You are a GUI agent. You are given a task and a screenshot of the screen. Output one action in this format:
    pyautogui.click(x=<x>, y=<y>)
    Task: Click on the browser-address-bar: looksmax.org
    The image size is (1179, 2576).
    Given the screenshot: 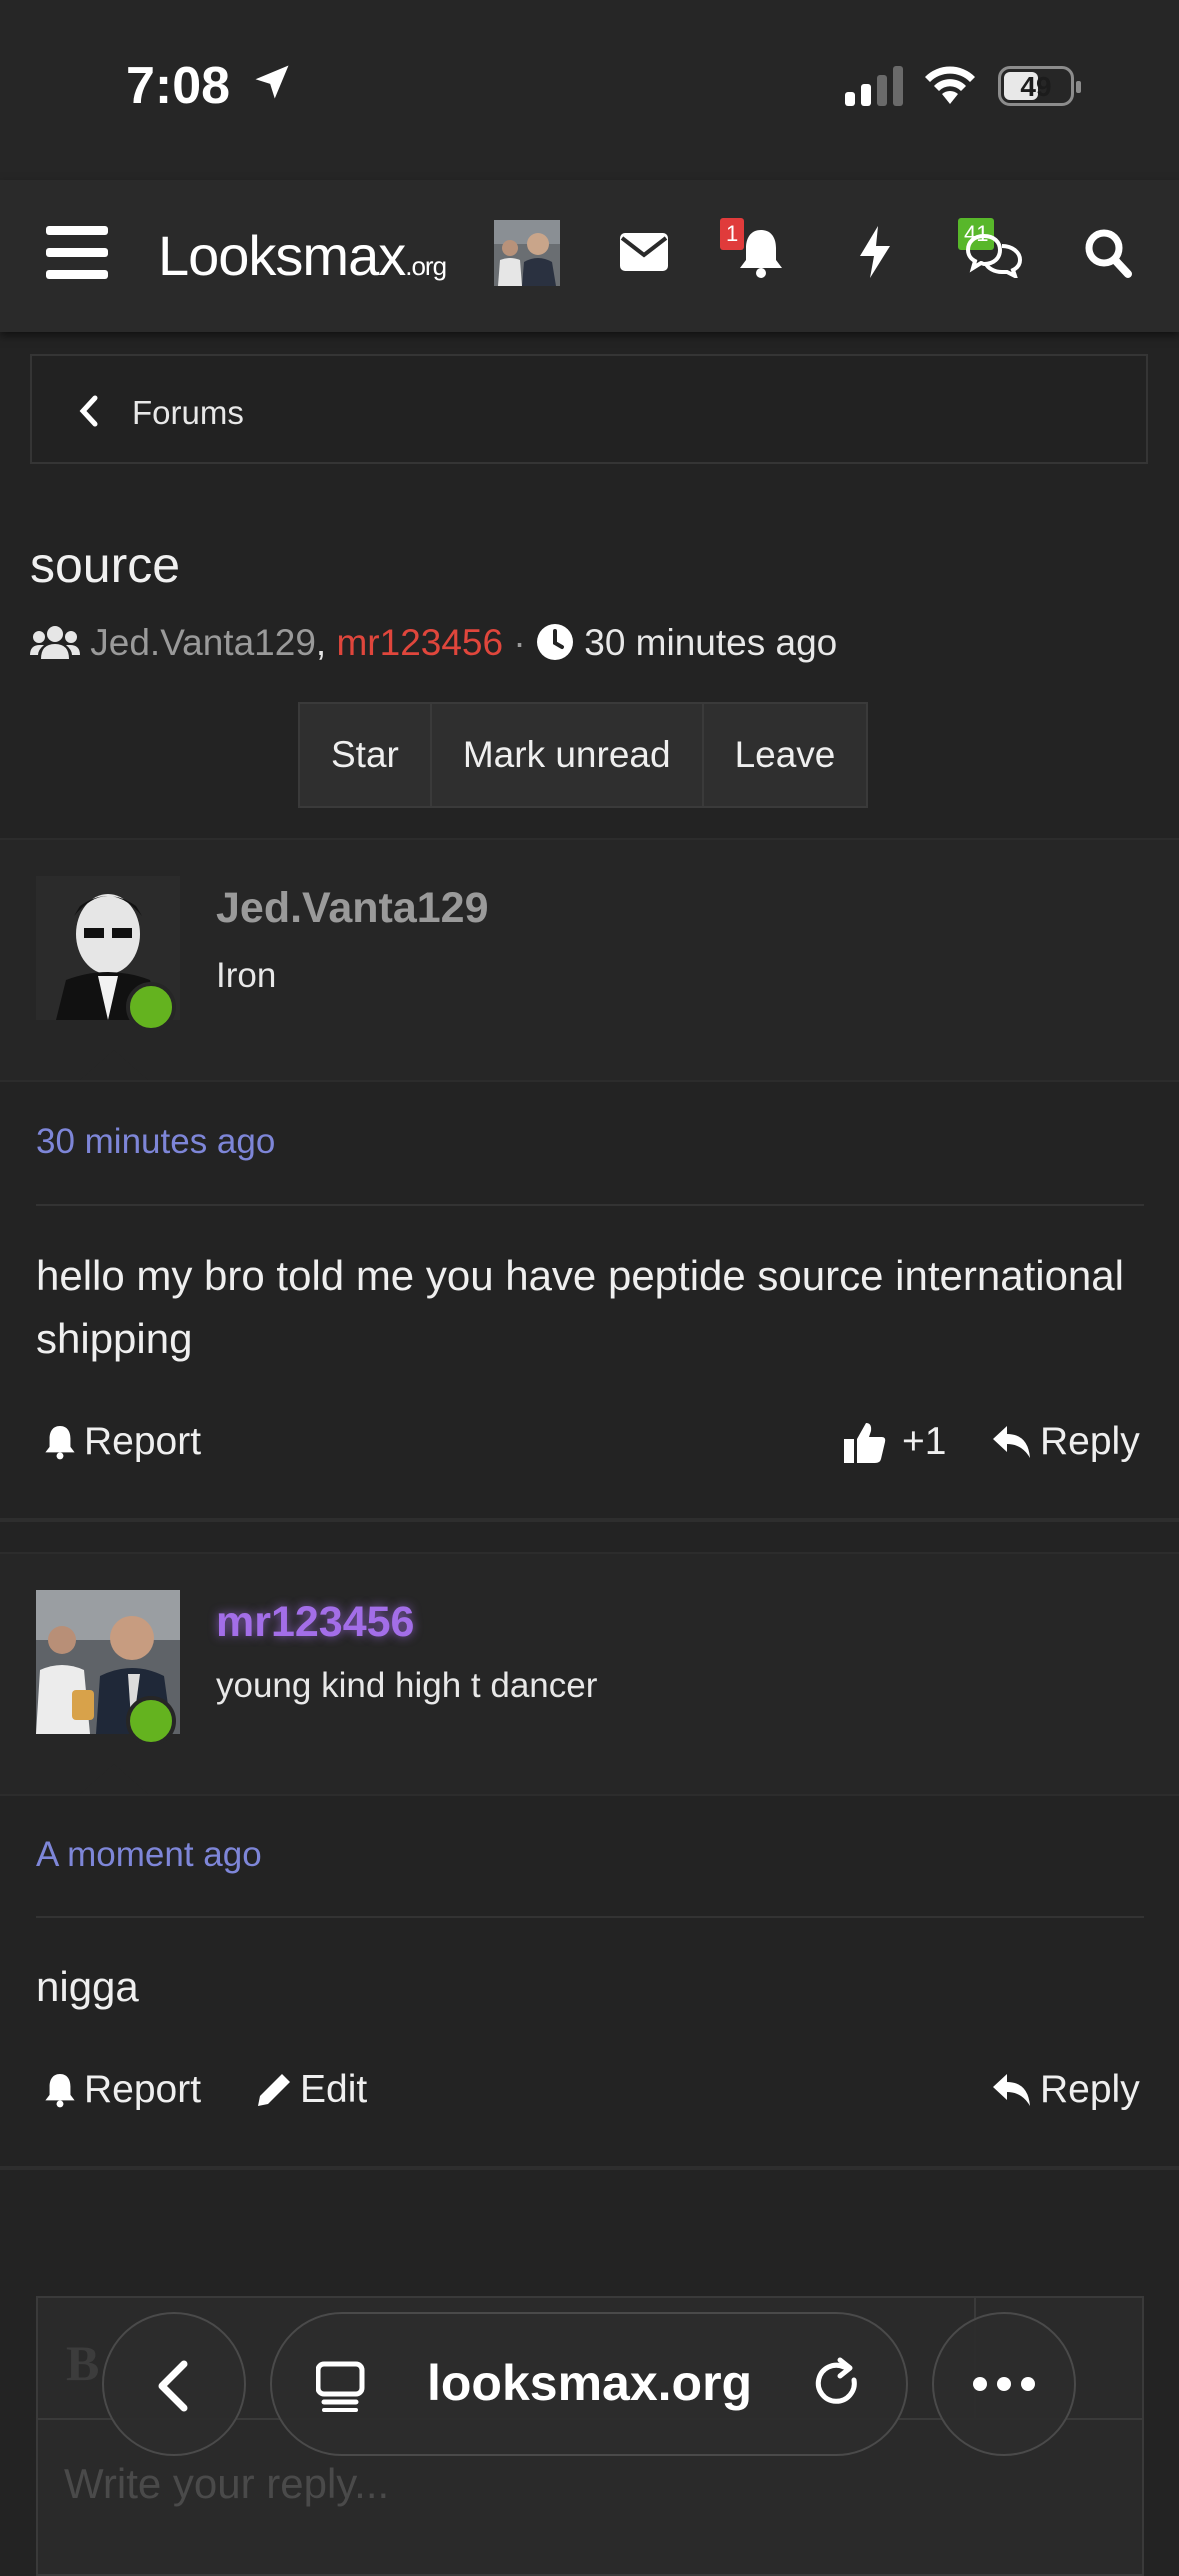 What is the action you would take?
    pyautogui.click(x=589, y=2384)
    